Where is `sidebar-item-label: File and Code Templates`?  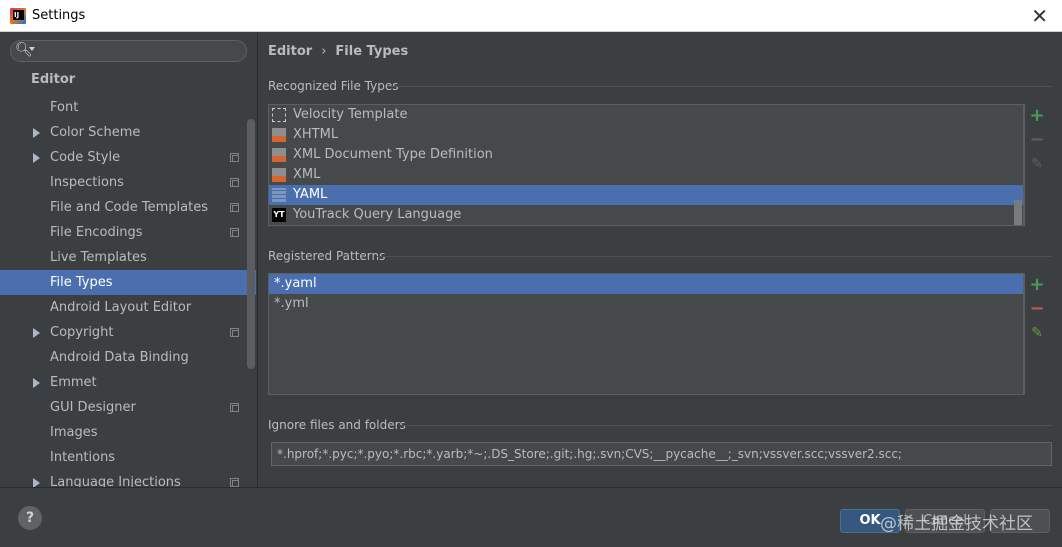 sidebar-item-label: File and Code Templates is located at coordinates (129, 207).